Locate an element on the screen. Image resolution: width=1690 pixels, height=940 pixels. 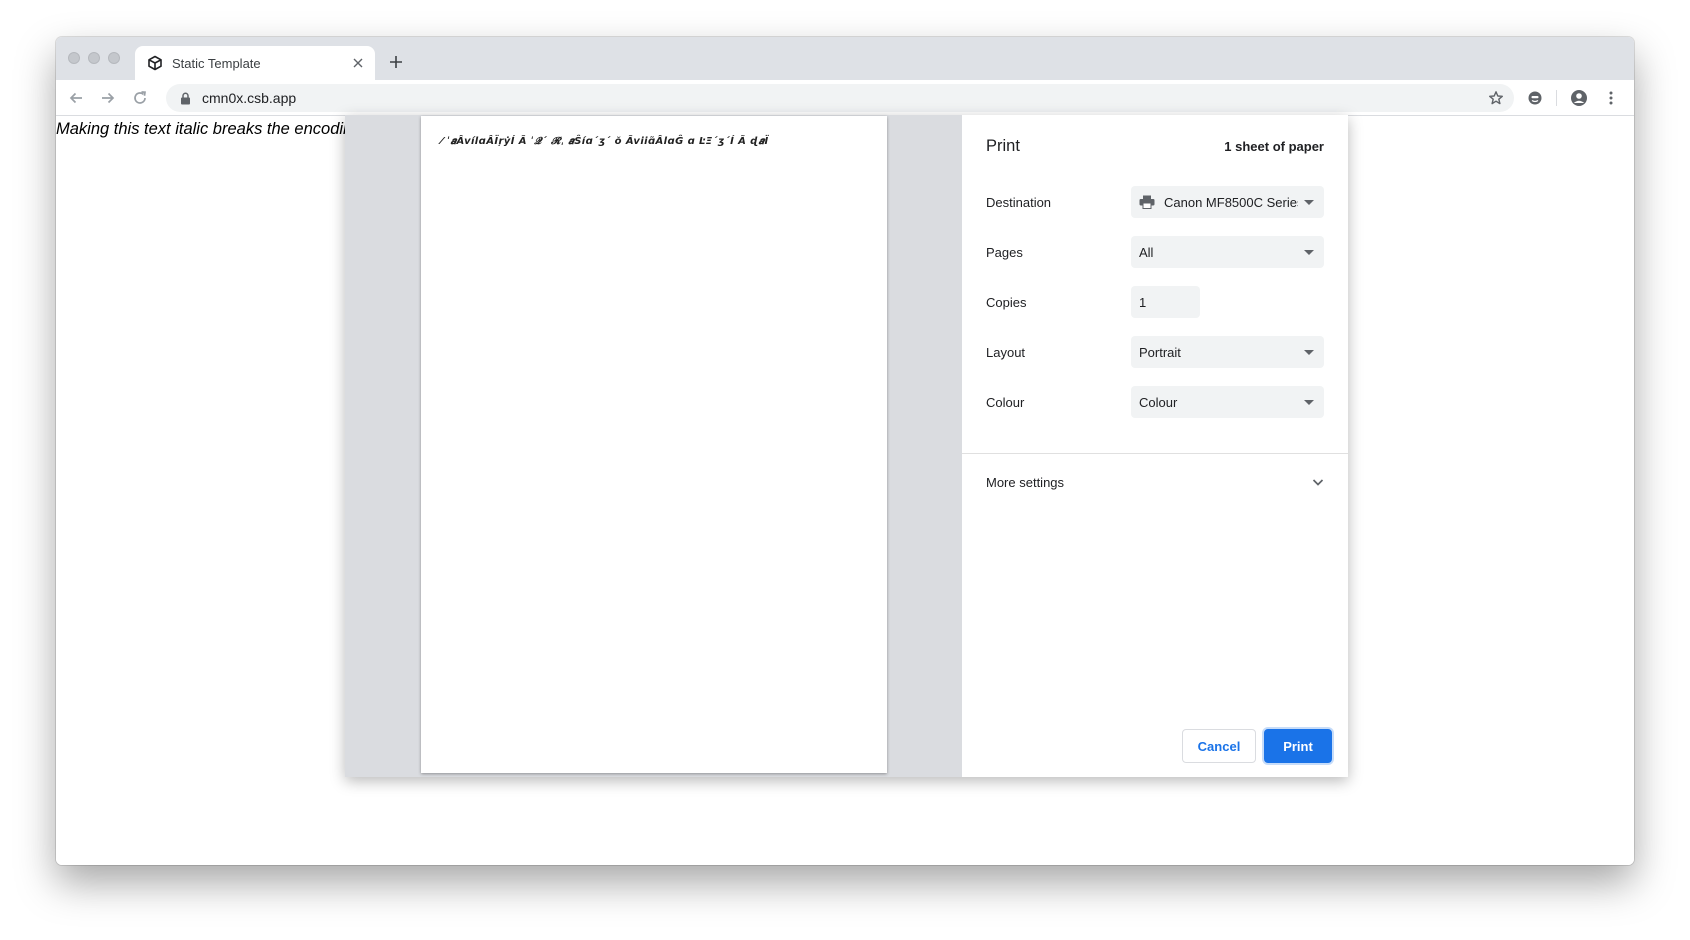
layout-select: Portrait is located at coordinates (1227, 352).